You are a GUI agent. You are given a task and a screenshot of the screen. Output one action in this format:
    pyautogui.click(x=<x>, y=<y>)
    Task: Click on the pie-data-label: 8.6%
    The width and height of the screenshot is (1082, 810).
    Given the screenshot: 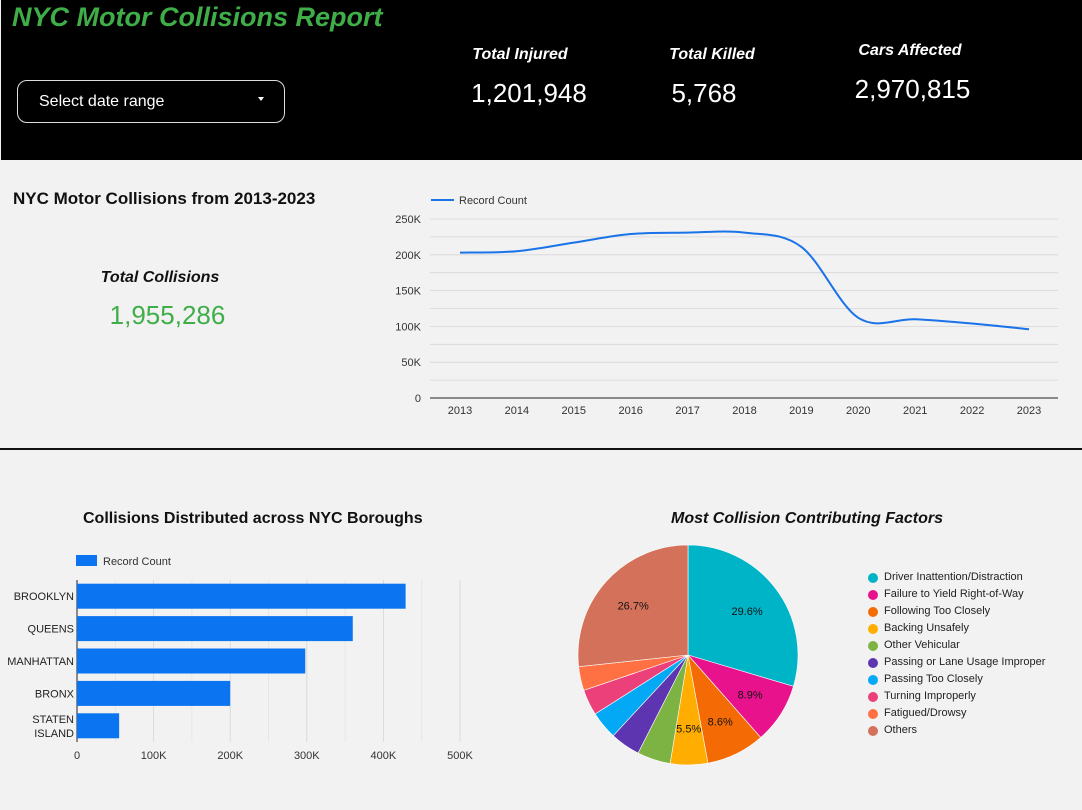 What is the action you would take?
    pyautogui.click(x=720, y=722)
    